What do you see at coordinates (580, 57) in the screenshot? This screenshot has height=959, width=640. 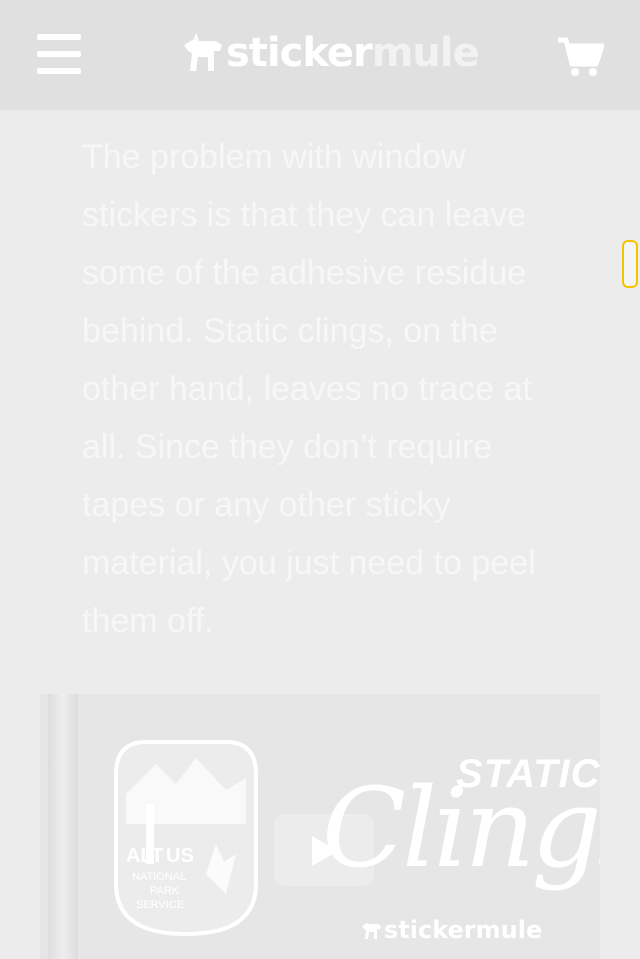 I see `shopping-cart-icon` at bounding box center [580, 57].